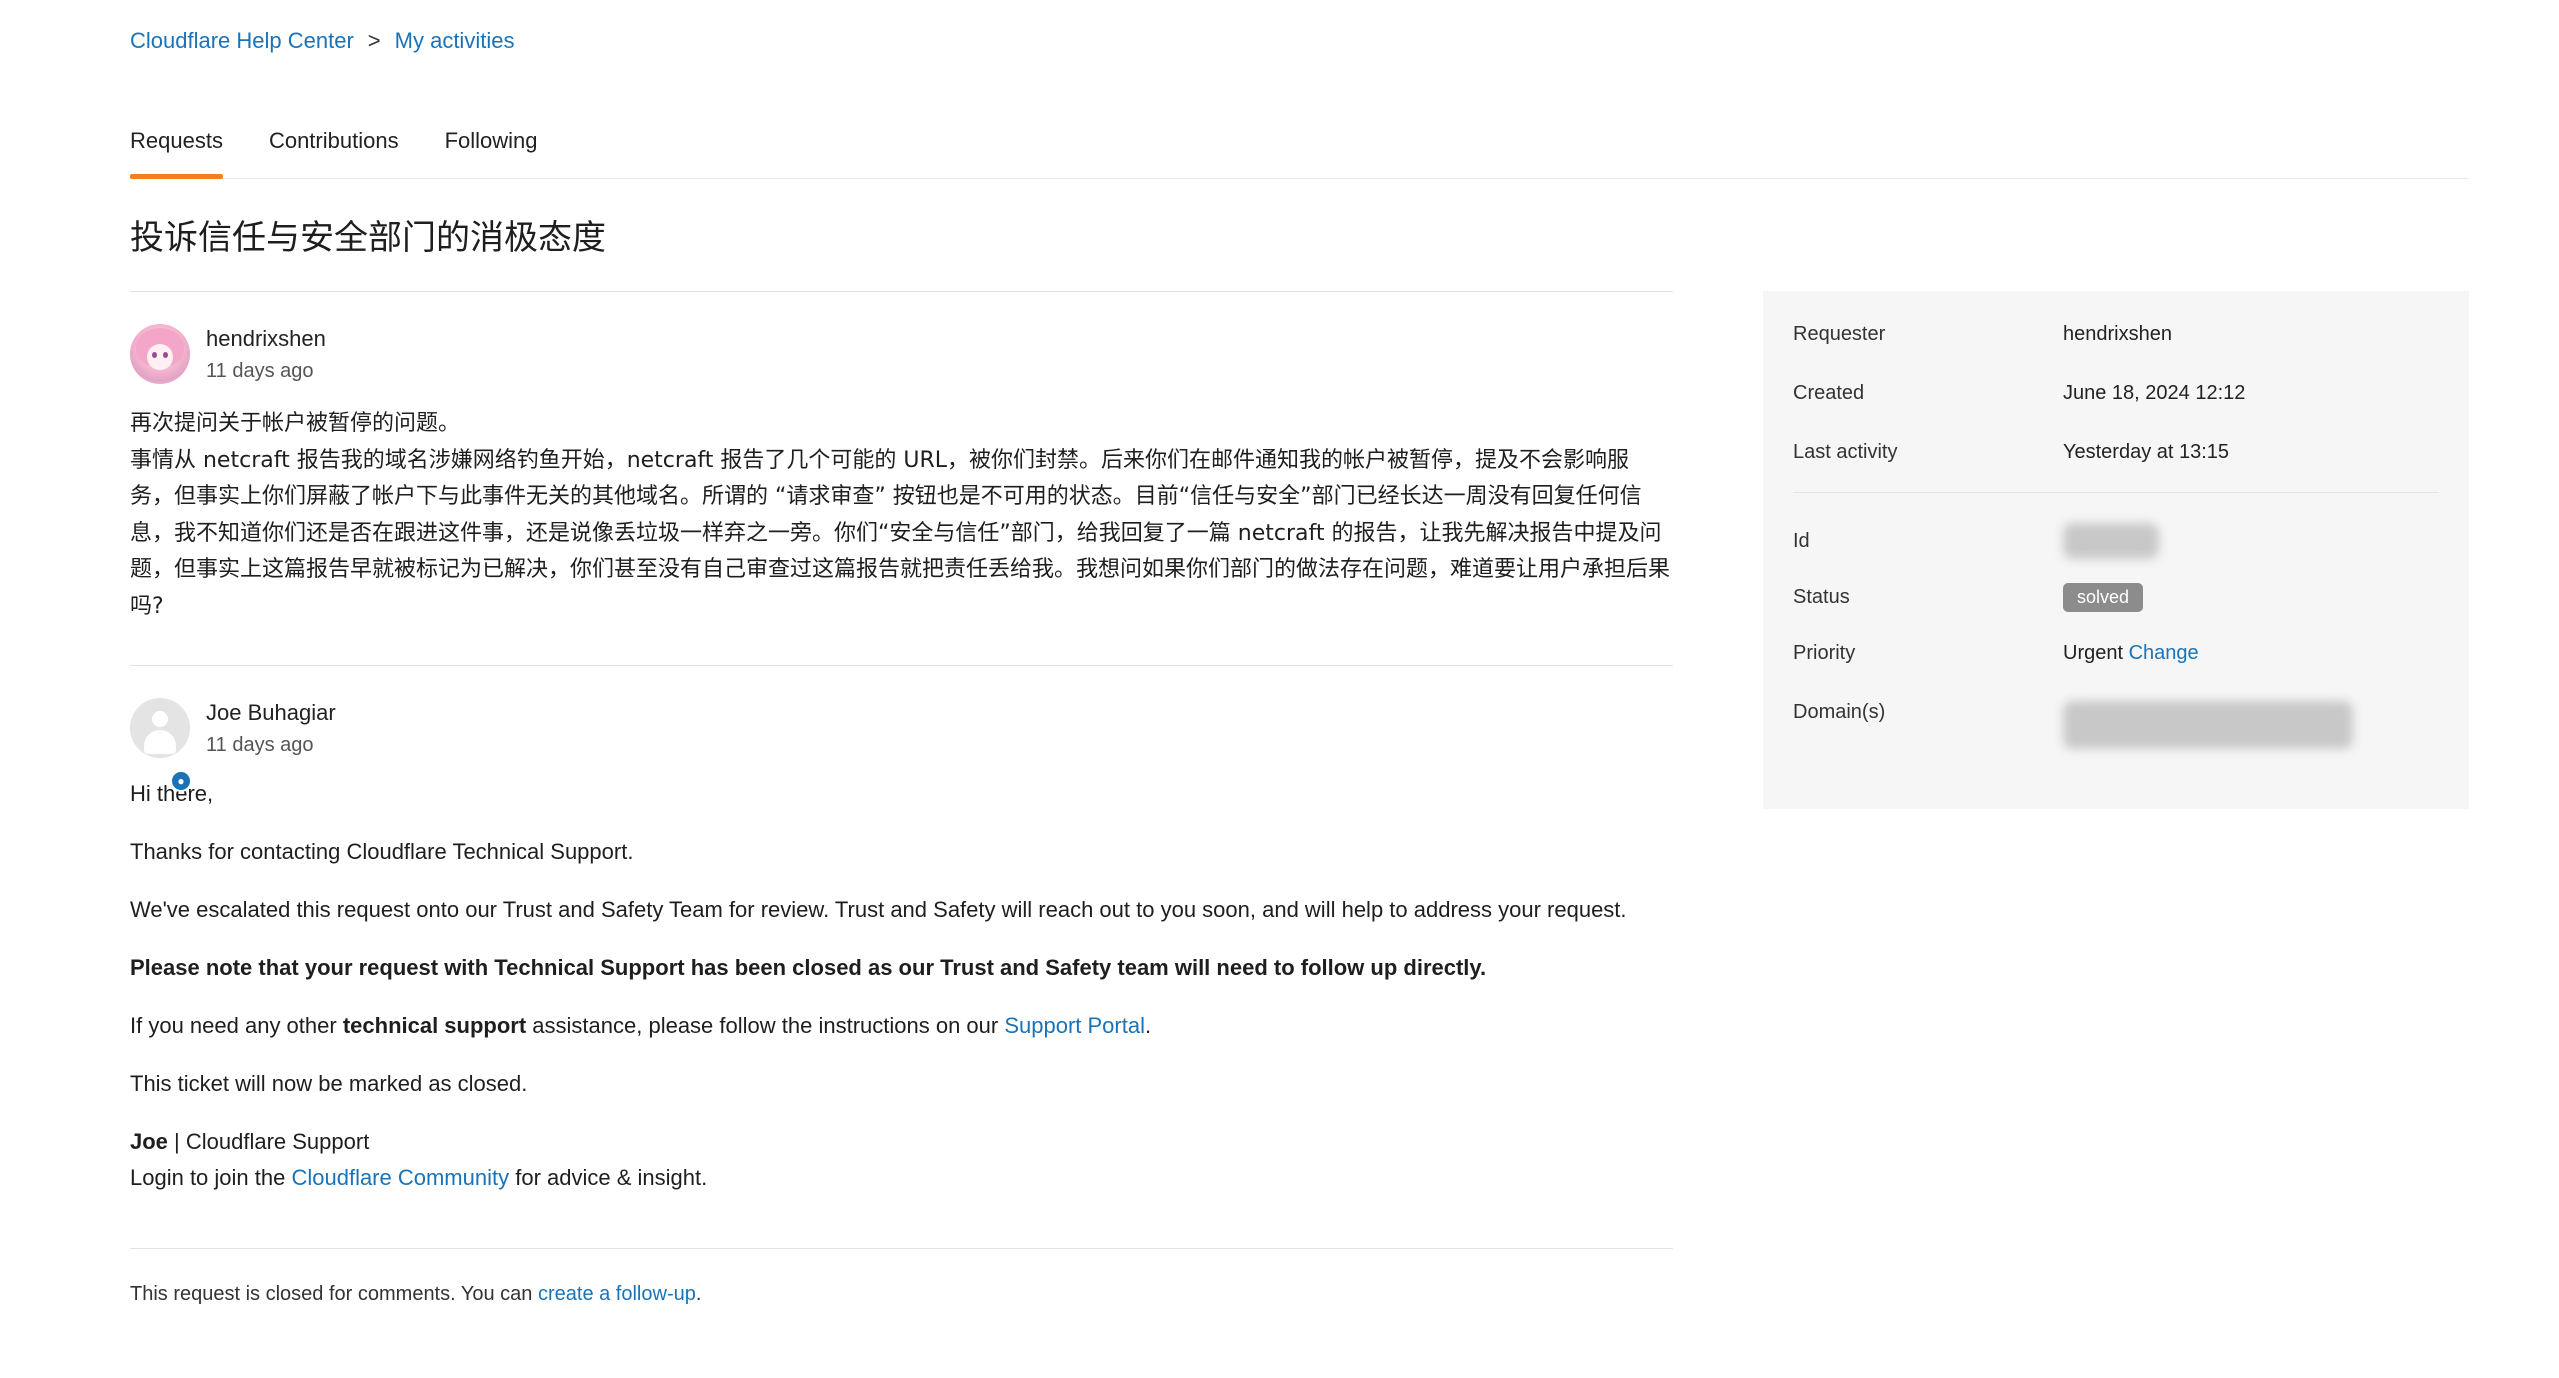  What do you see at coordinates (617, 1294) in the screenshot?
I see `create-follow-up-link: create a follow-up` at bounding box center [617, 1294].